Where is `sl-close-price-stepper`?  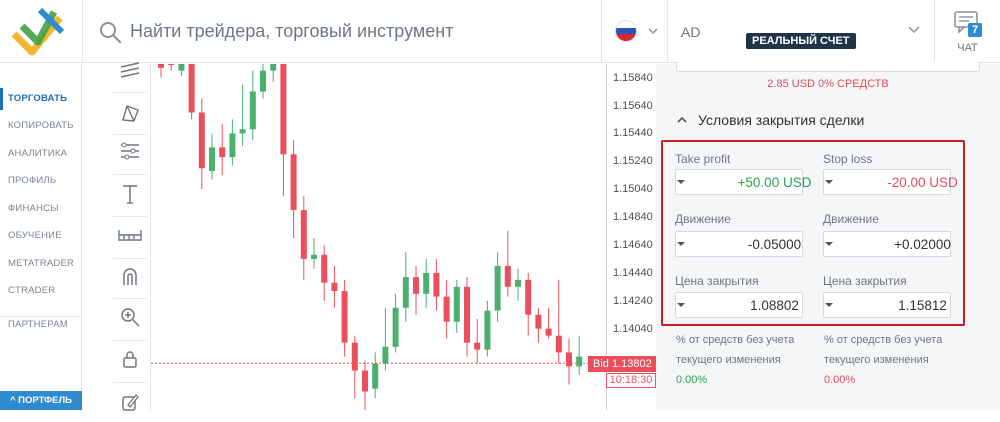 sl-close-price-stepper is located at coordinates (911, 305).